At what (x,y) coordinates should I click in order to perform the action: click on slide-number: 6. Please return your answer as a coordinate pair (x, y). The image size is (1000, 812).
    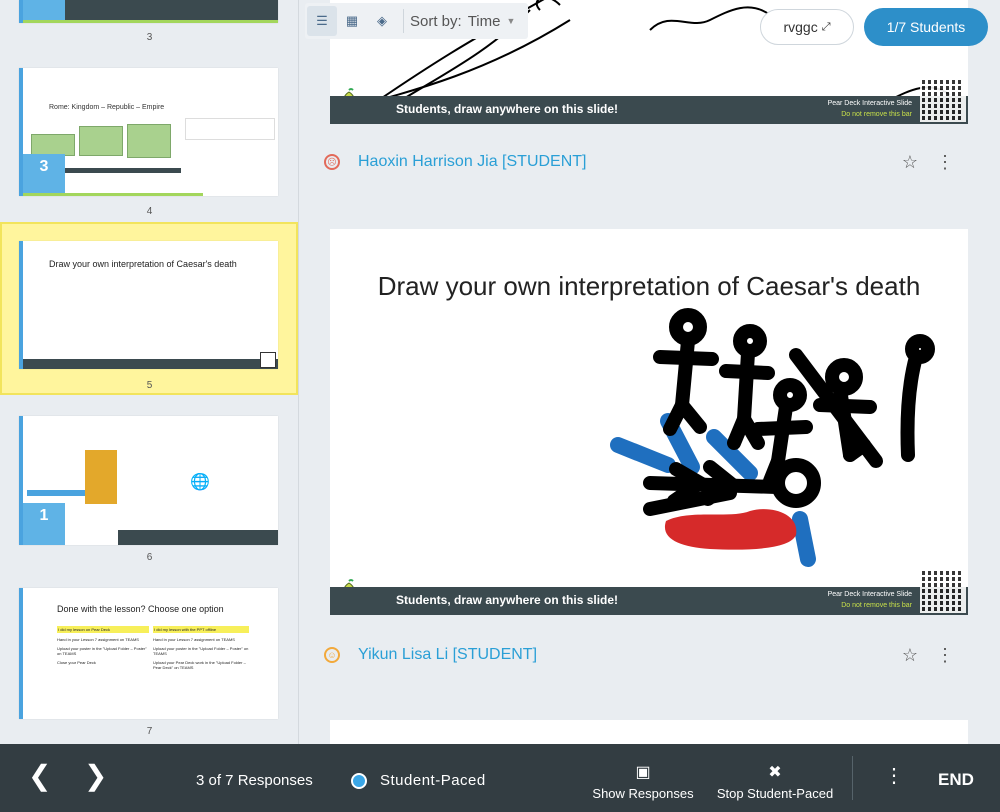
    Looking at the image, I should click on (149, 557).